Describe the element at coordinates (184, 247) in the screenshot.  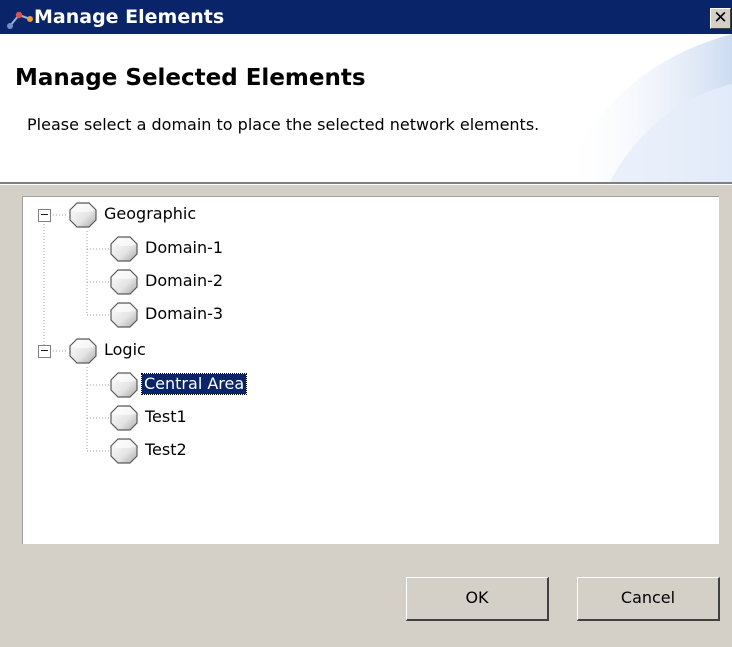
I see `tree-node-label: Domain-1` at that location.